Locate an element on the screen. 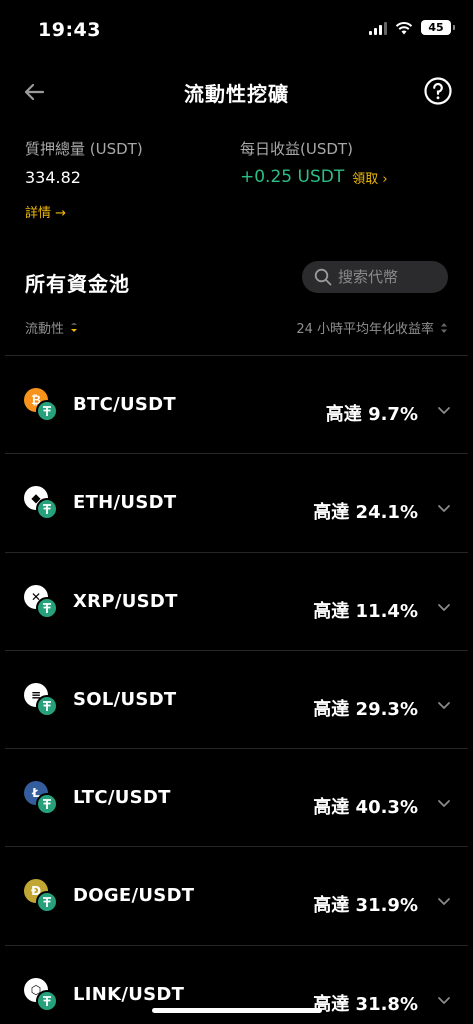 The image size is (473, 1024). apy-value: 高達 9.7% is located at coordinates (371, 414).